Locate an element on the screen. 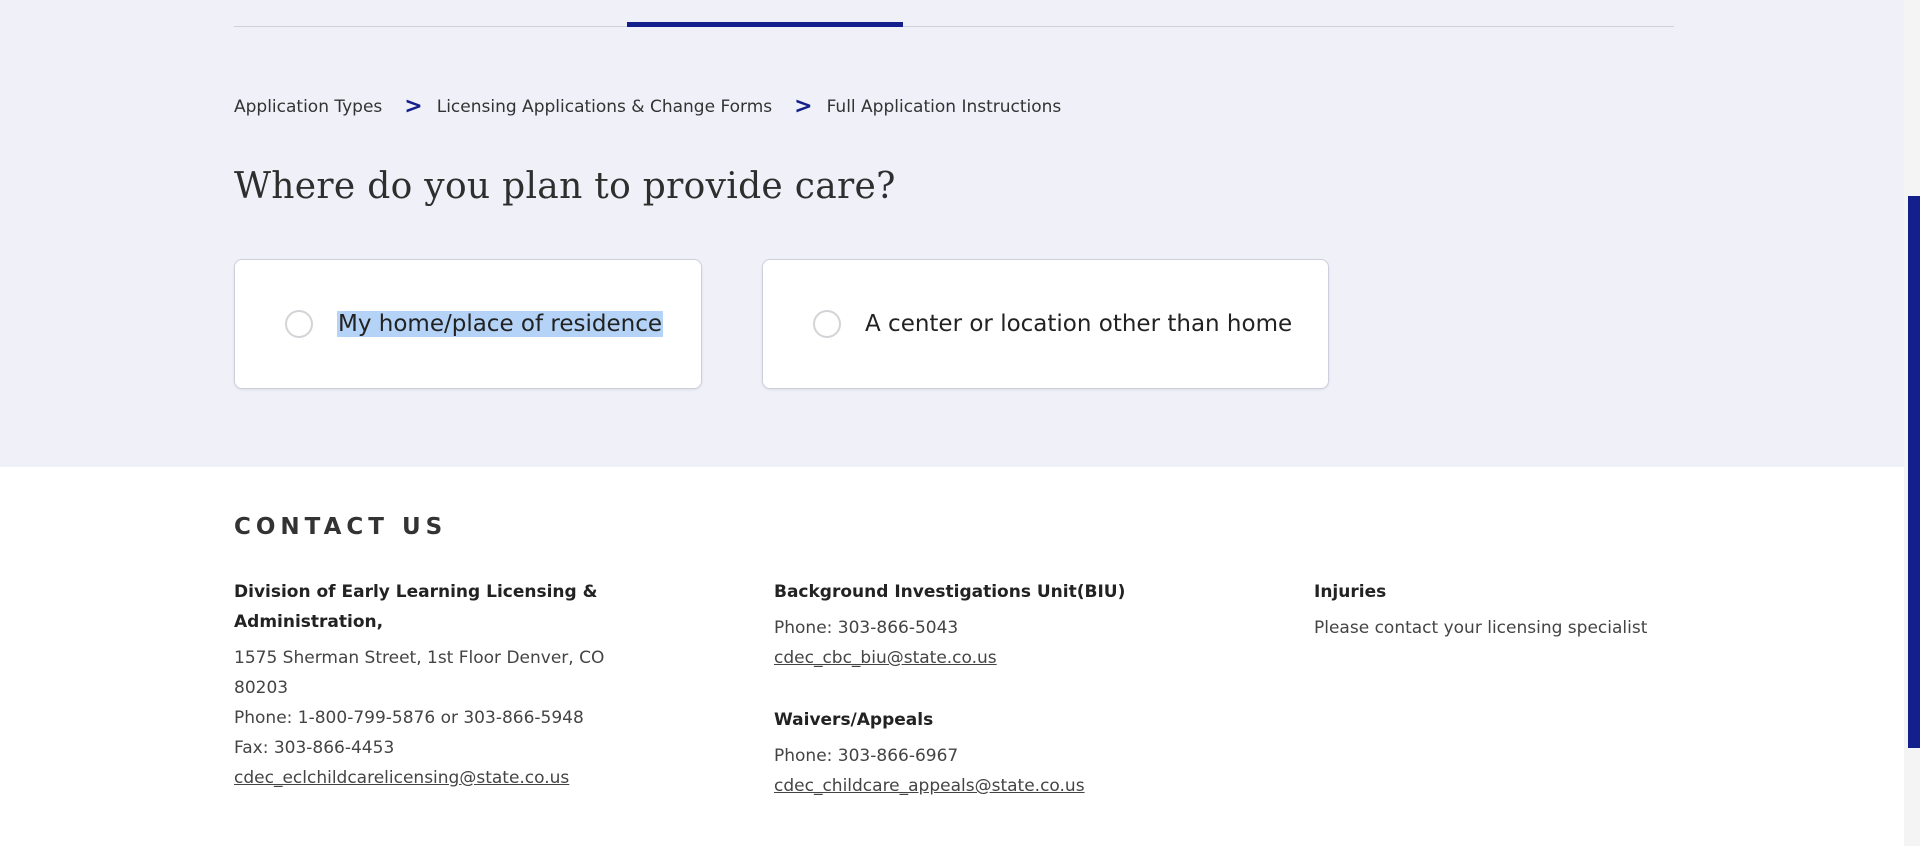  injuries-title: Injuries is located at coordinates (1350, 592).